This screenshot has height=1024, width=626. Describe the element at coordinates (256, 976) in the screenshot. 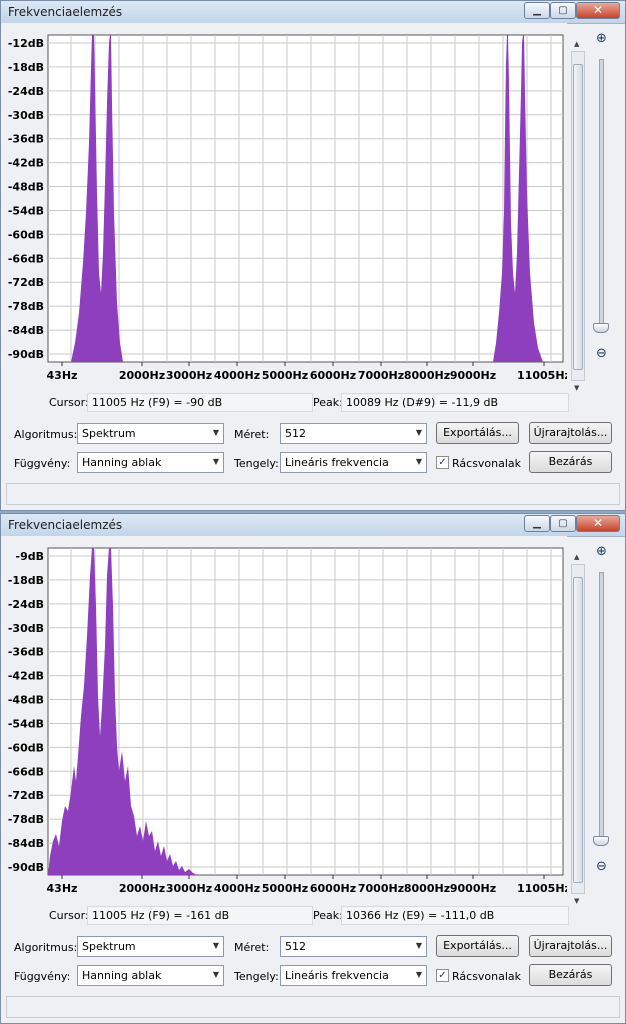

I see `axis-label: Tengely:` at that location.